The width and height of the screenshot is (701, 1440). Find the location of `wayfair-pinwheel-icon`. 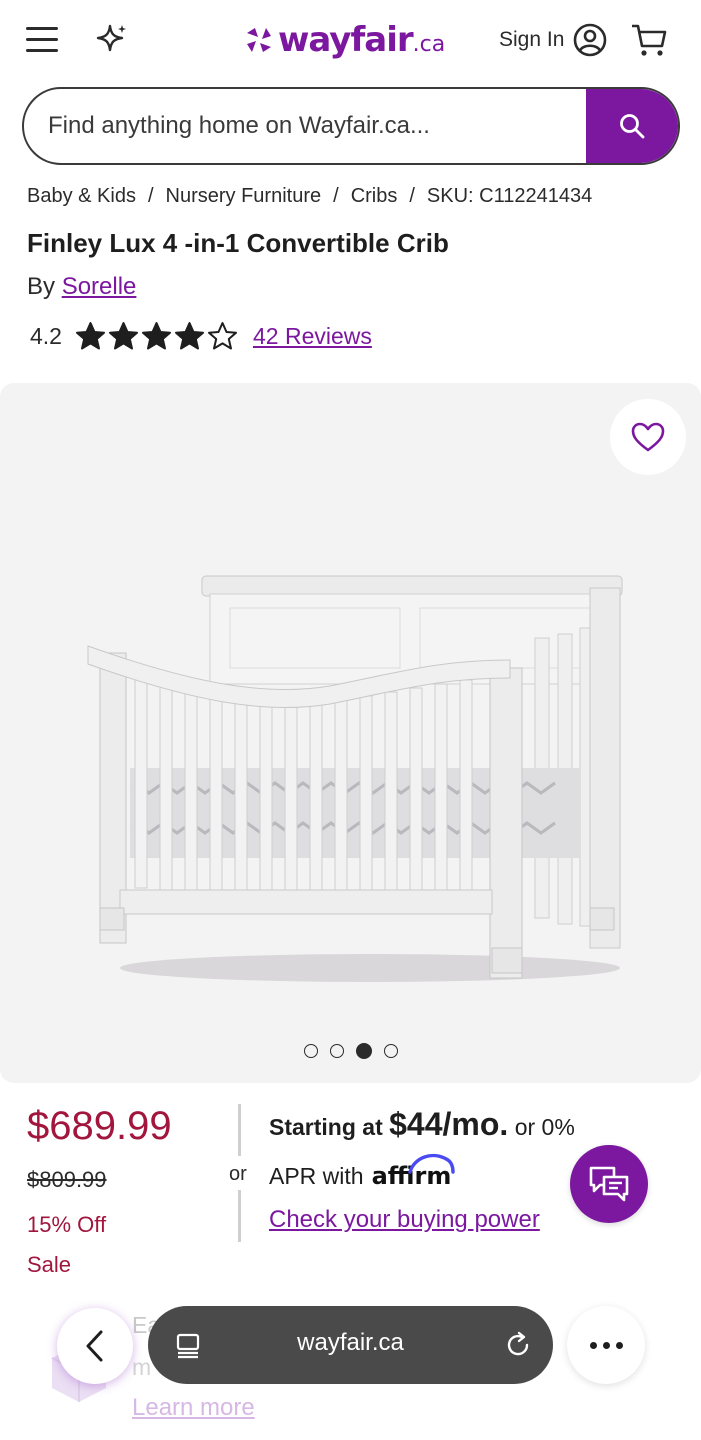

wayfair-pinwheel-icon is located at coordinates (259, 40).